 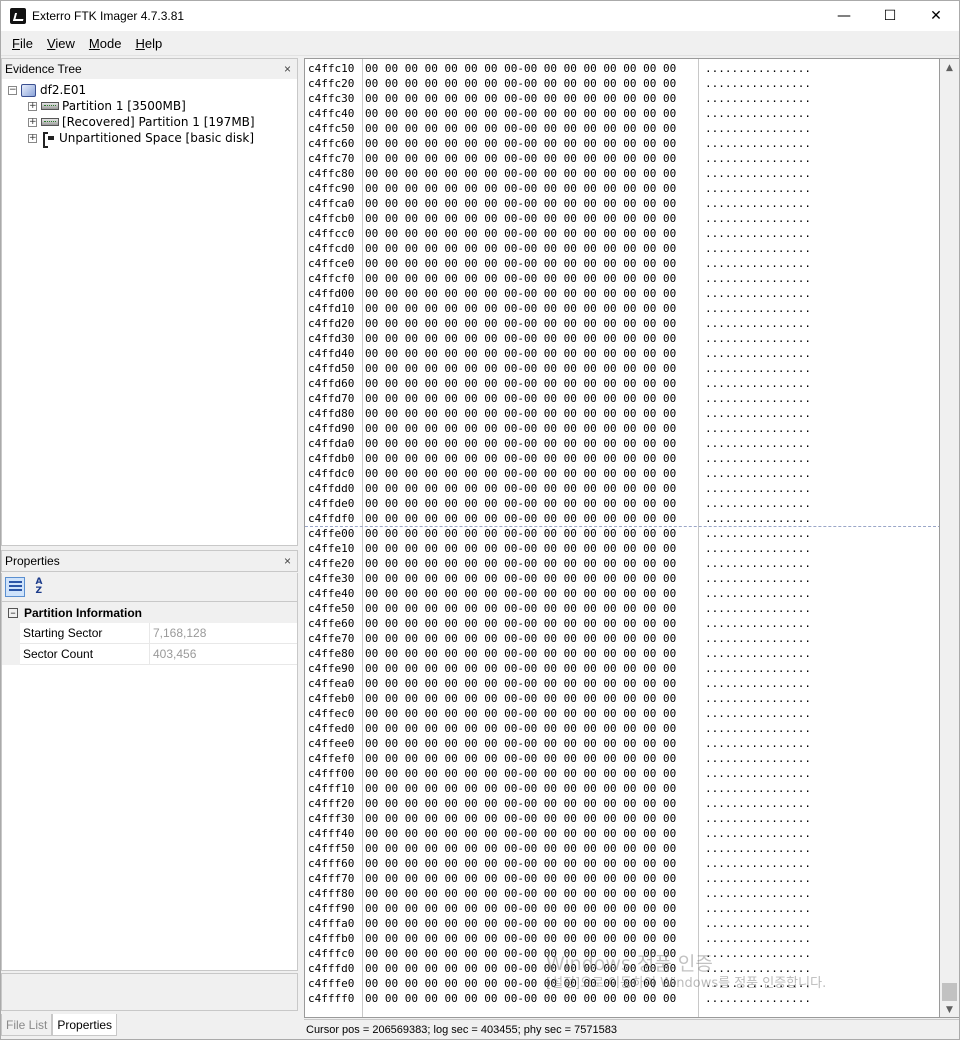 I want to click on scroll-down-icon: ▼, so click(x=949, y=1009).